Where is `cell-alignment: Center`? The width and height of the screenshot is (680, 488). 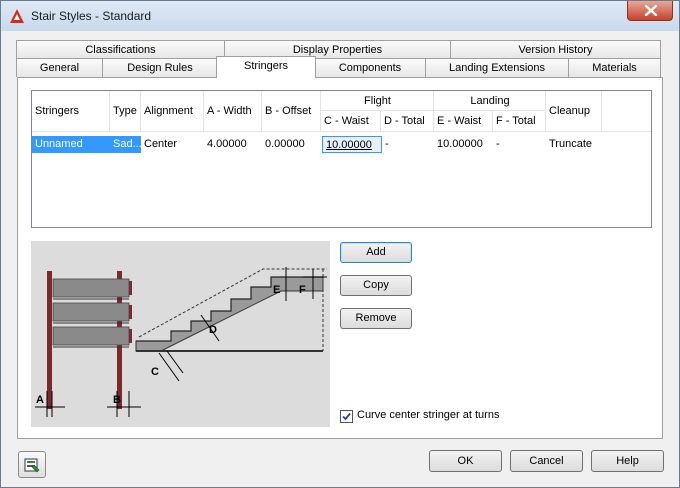 cell-alignment: Center is located at coordinates (172, 144).